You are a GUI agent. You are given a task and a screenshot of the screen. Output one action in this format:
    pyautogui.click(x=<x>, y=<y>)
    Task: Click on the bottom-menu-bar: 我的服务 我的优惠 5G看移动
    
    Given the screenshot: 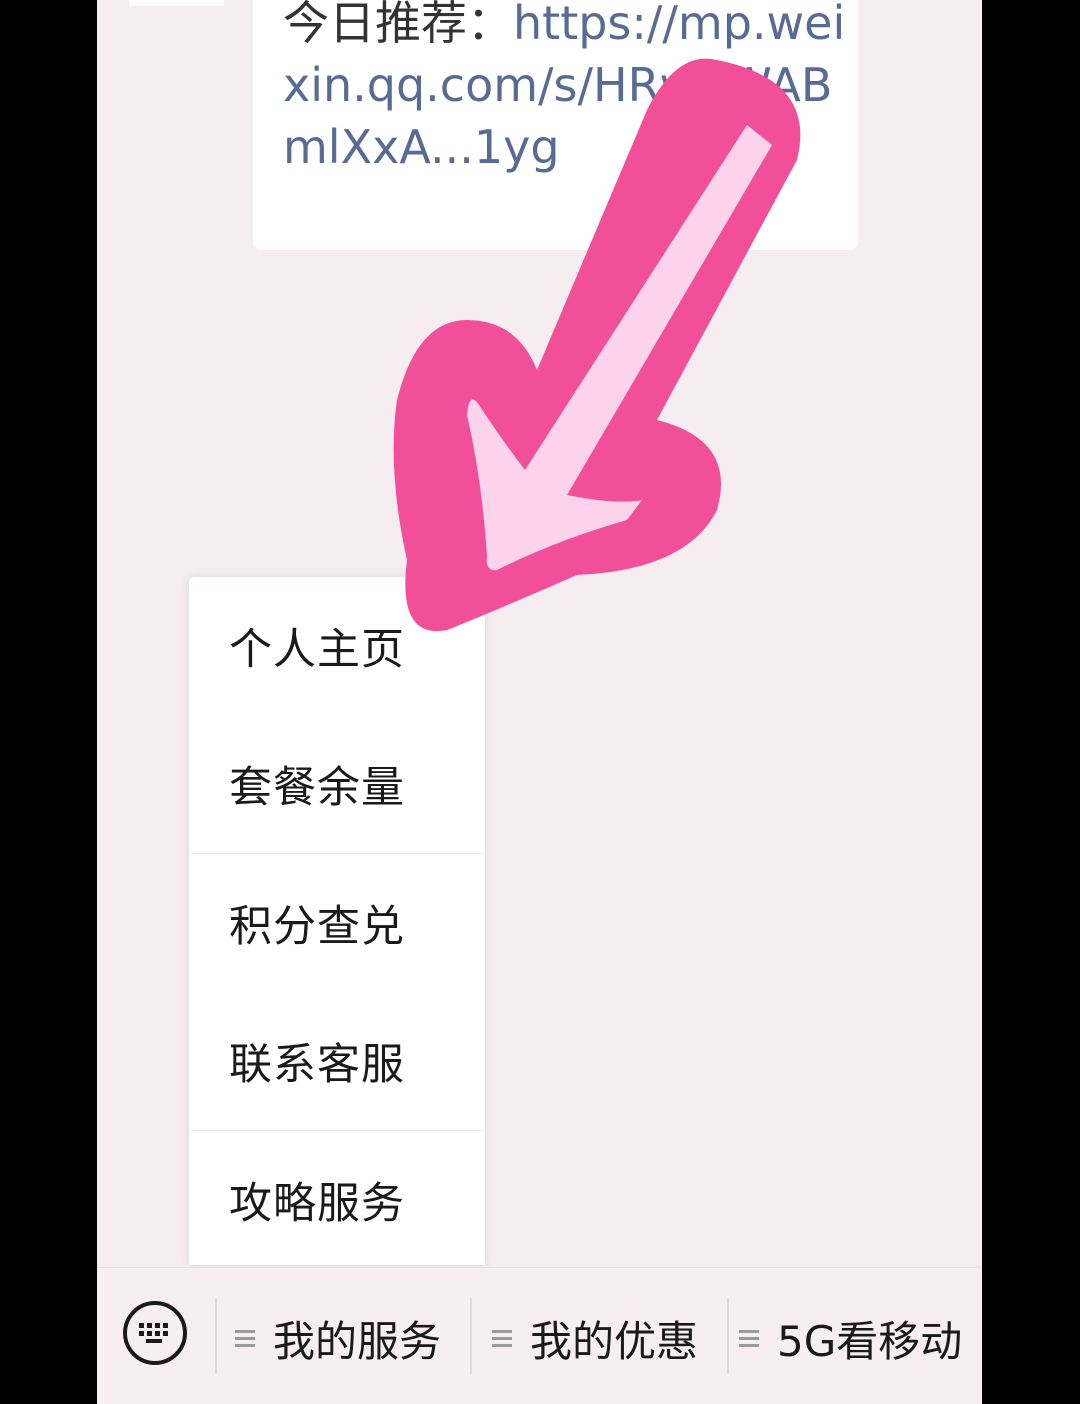 What is the action you would take?
    pyautogui.click(x=539, y=1335)
    